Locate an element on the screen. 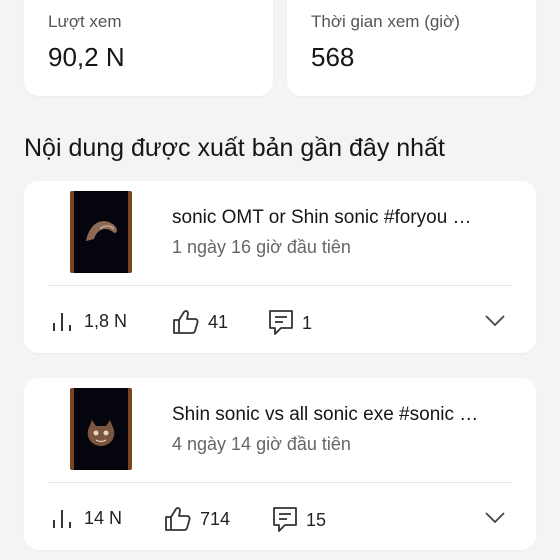 This screenshot has width=560, height=560. comments-metric-1: 1 is located at coordinates (290, 323).